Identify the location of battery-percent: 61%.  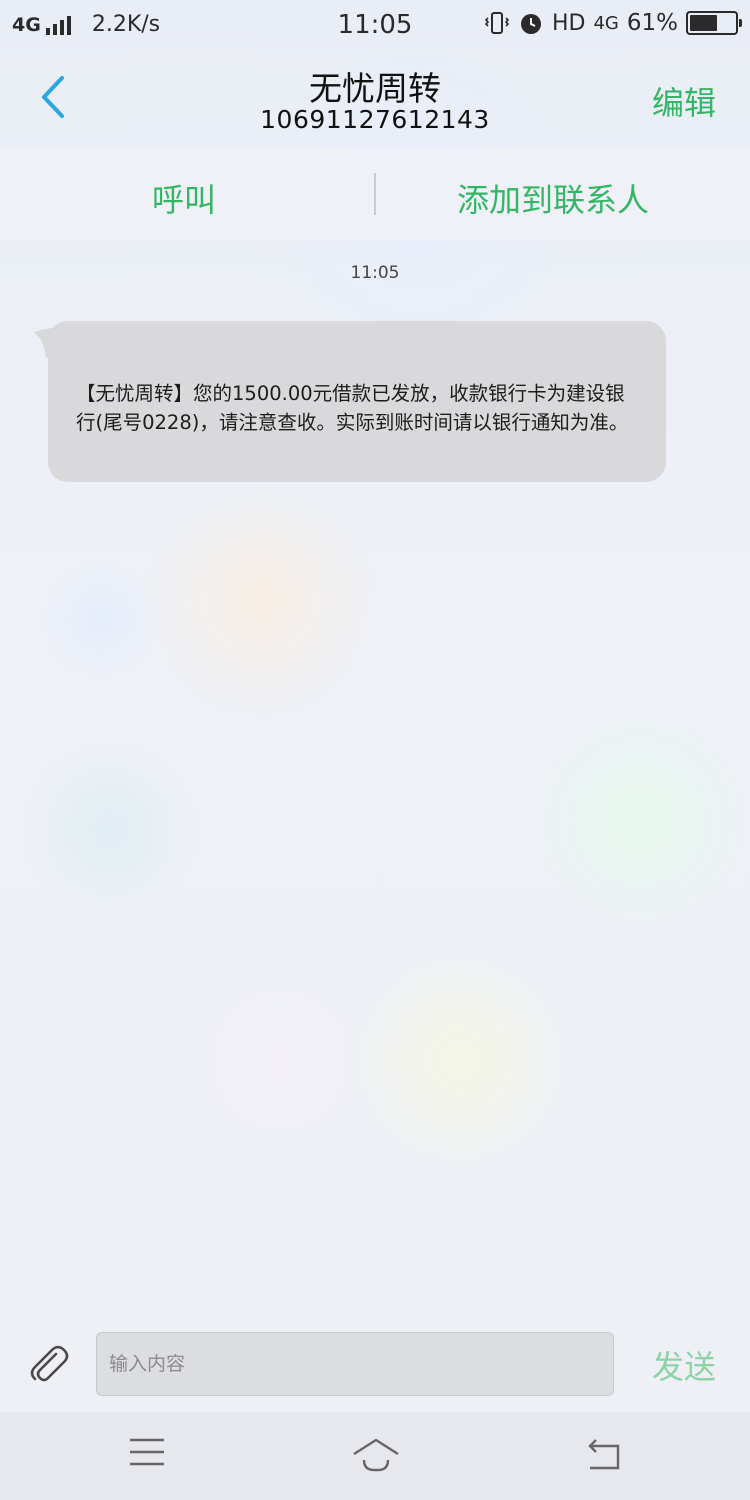
(652, 23).